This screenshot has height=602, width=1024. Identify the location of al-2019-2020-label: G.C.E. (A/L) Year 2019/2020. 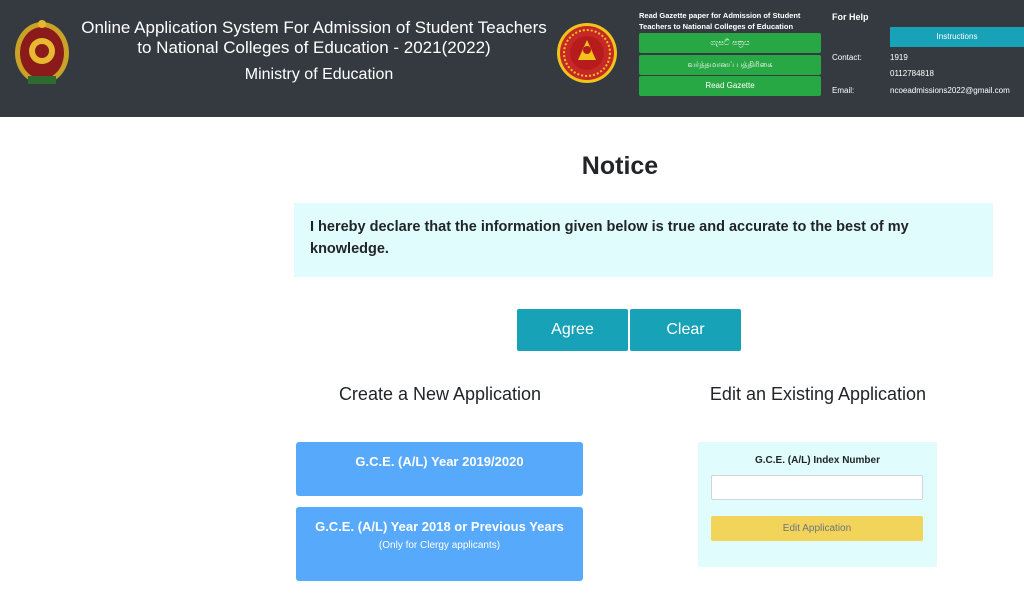
(439, 461).